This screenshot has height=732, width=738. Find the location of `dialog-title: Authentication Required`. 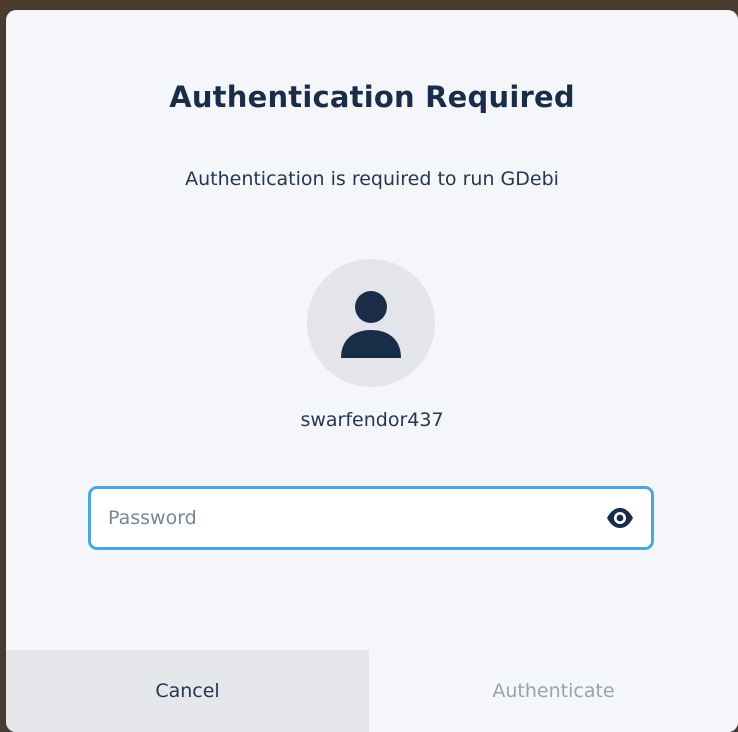

dialog-title: Authentication Required is located at coordinates (372, 97).